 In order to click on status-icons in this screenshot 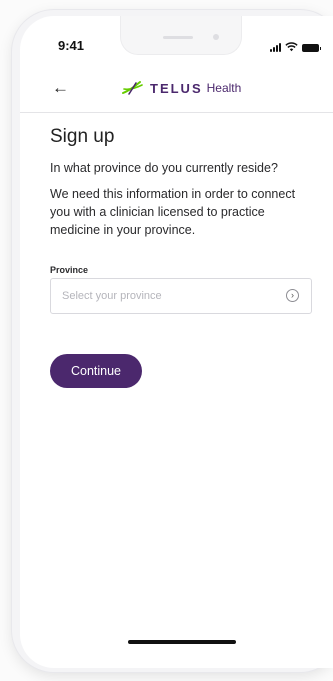, I will do `click(295, 46)`.